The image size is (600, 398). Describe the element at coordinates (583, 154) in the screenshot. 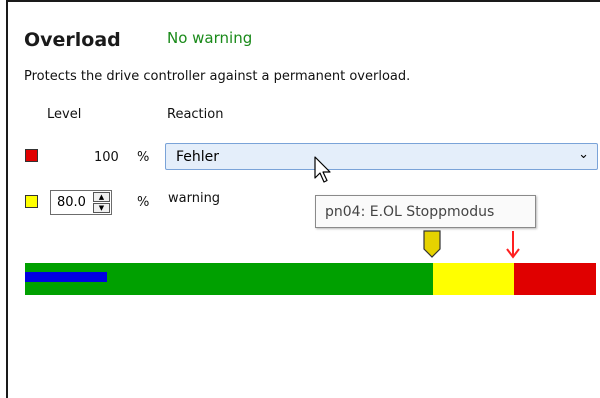

I see `chevron-down-icon: ⌄` at that location.